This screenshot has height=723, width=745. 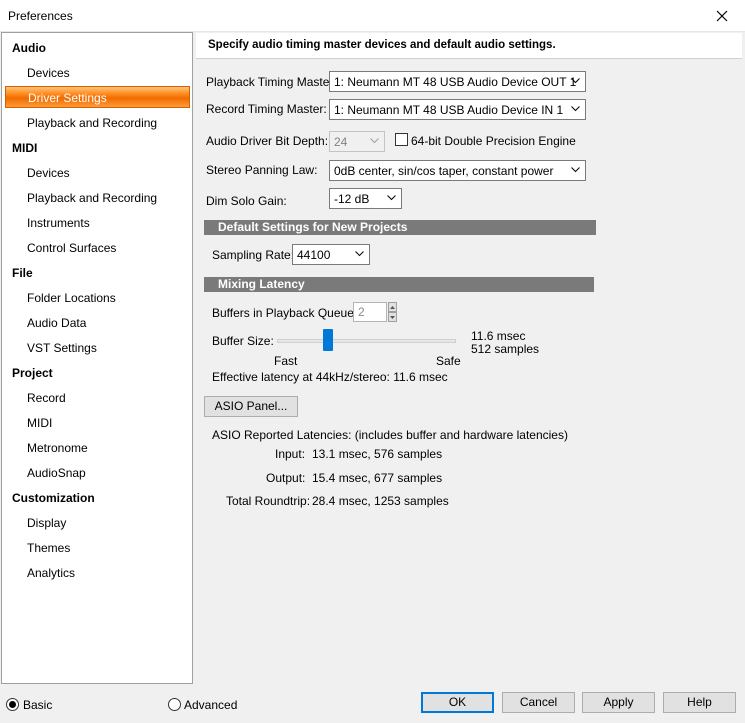 I want to click on nav-item-audio-data: Audio Data, so click(x=56, y=323).